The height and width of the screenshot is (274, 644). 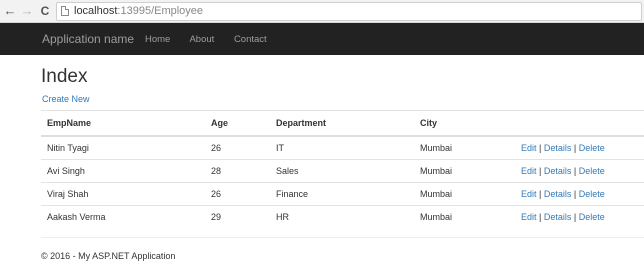 What do you see at coordinates (88, 39) in the screenshot?
I see `brand-link: Application name` at bounding box center [88, 39].